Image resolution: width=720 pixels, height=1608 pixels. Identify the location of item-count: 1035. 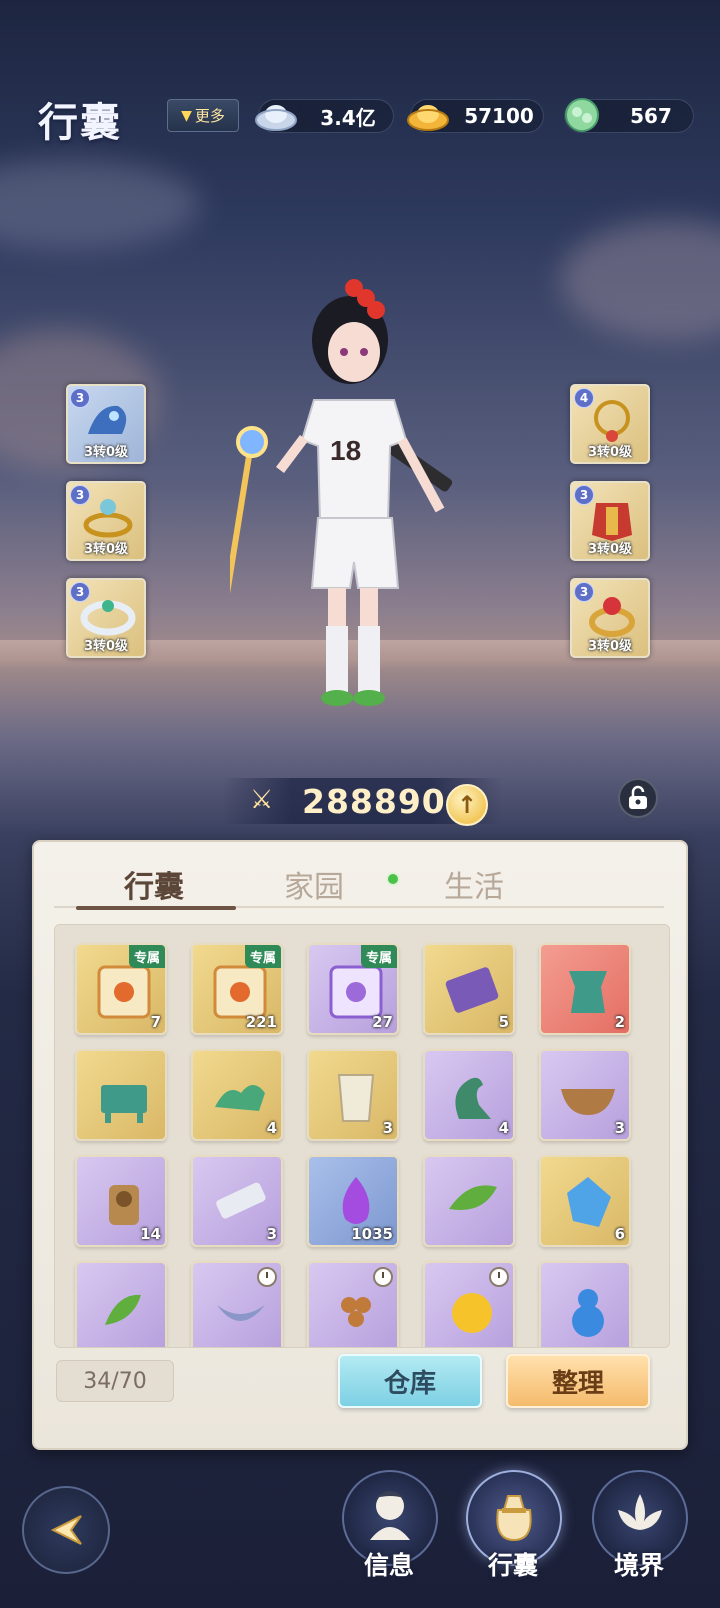
(372, 1234).